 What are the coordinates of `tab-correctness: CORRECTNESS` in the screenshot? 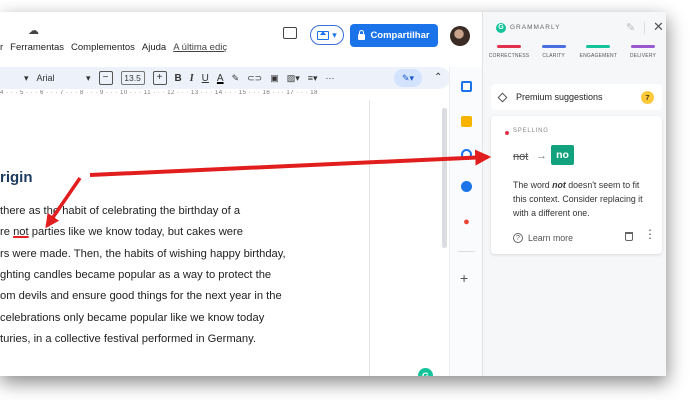 It's located at (509, 52).